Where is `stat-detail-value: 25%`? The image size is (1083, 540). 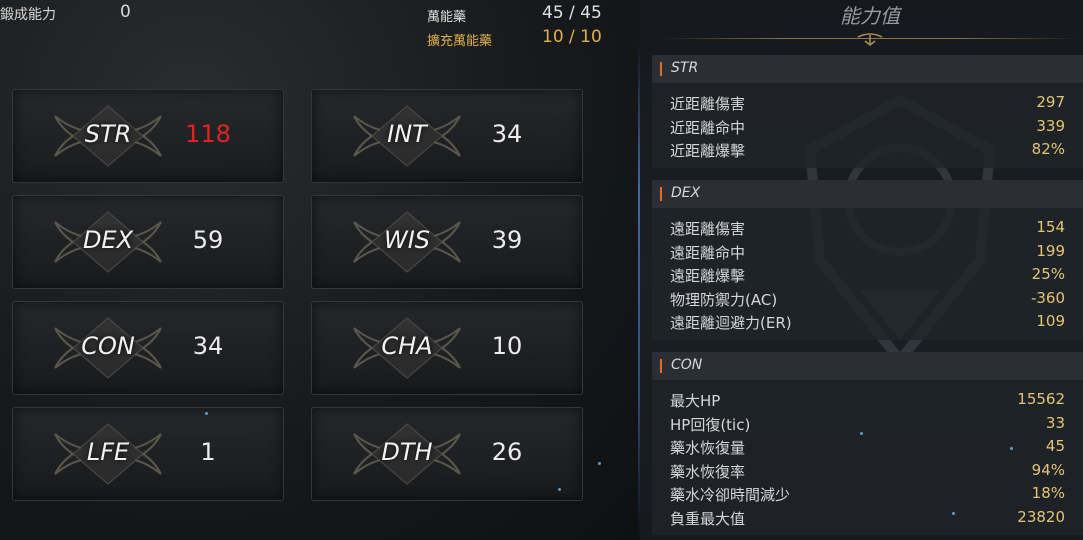
stat-detail-value: 25% is located at coordinates (1048, 274).